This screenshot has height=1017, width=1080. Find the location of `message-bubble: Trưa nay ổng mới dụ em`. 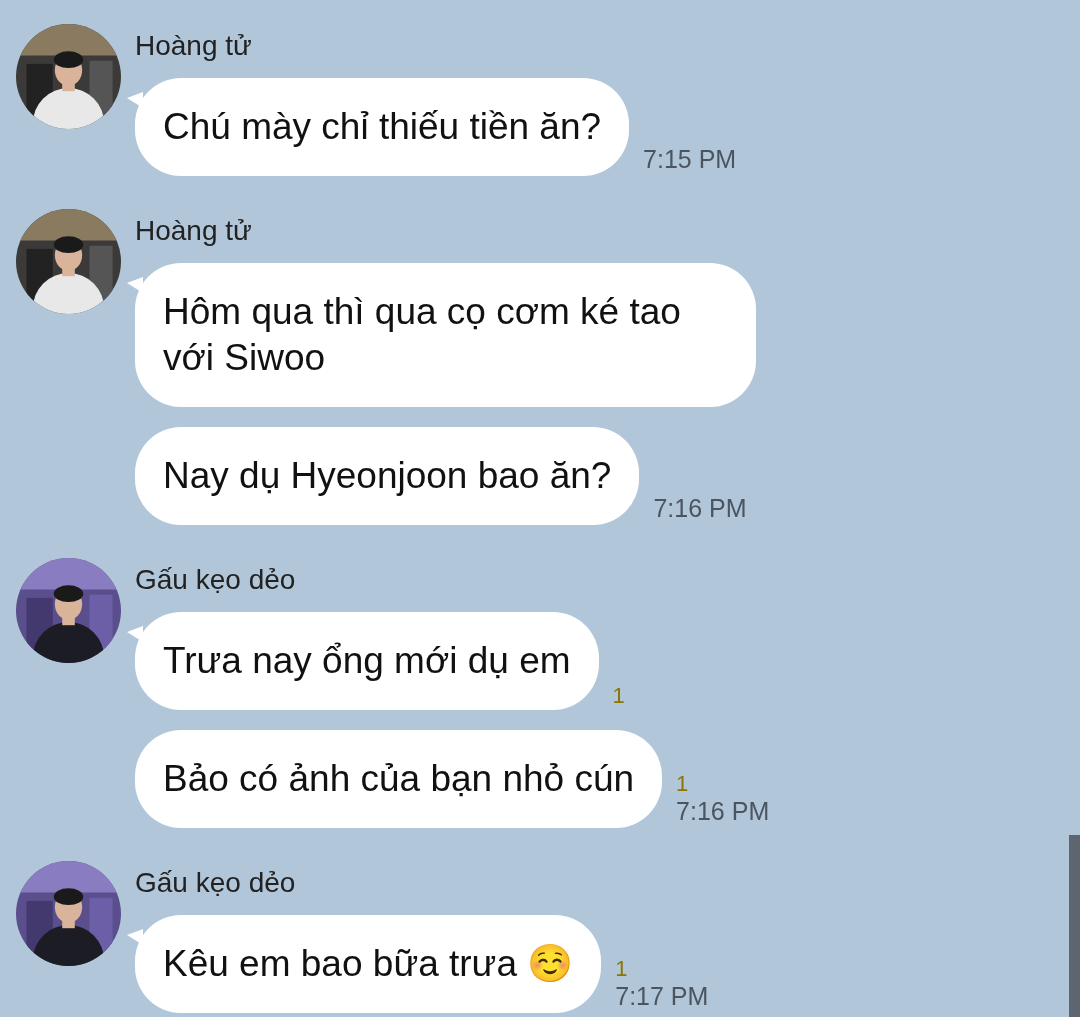

message-bubble: Trưa nay ổng mới dụ em is located at coordinates (367, 661).